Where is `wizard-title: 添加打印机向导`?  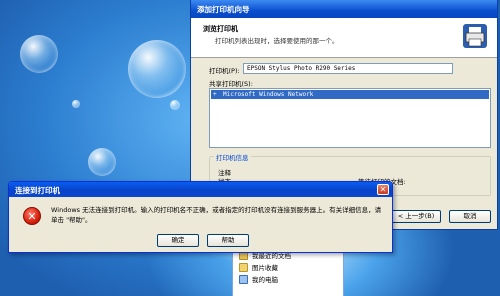
wizard-title: 添加打印机向导 is located at coordinates (223, 9).